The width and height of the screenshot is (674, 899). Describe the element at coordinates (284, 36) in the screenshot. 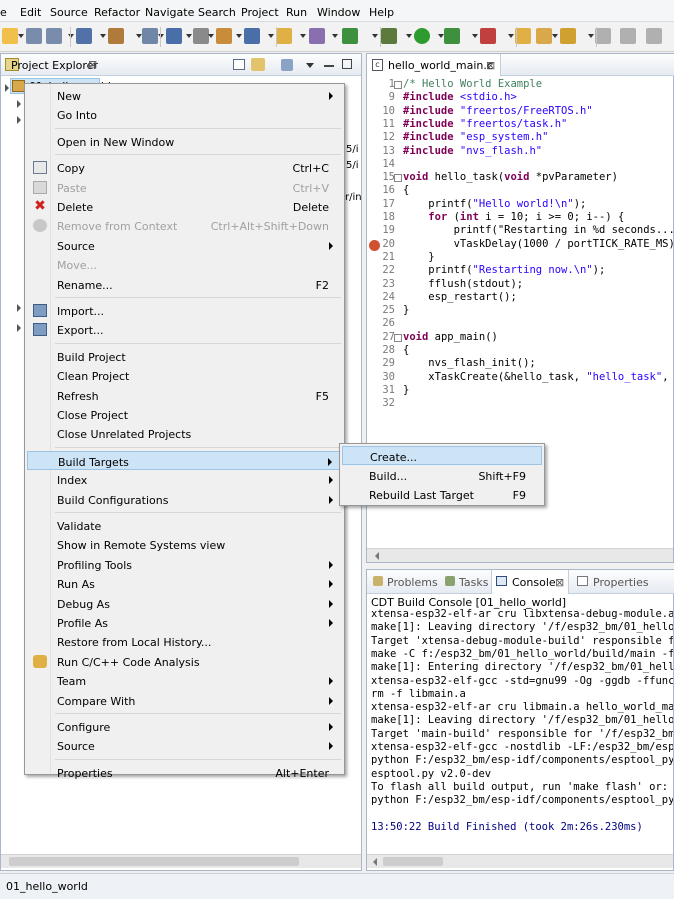

I see `folder-icon` at that location.